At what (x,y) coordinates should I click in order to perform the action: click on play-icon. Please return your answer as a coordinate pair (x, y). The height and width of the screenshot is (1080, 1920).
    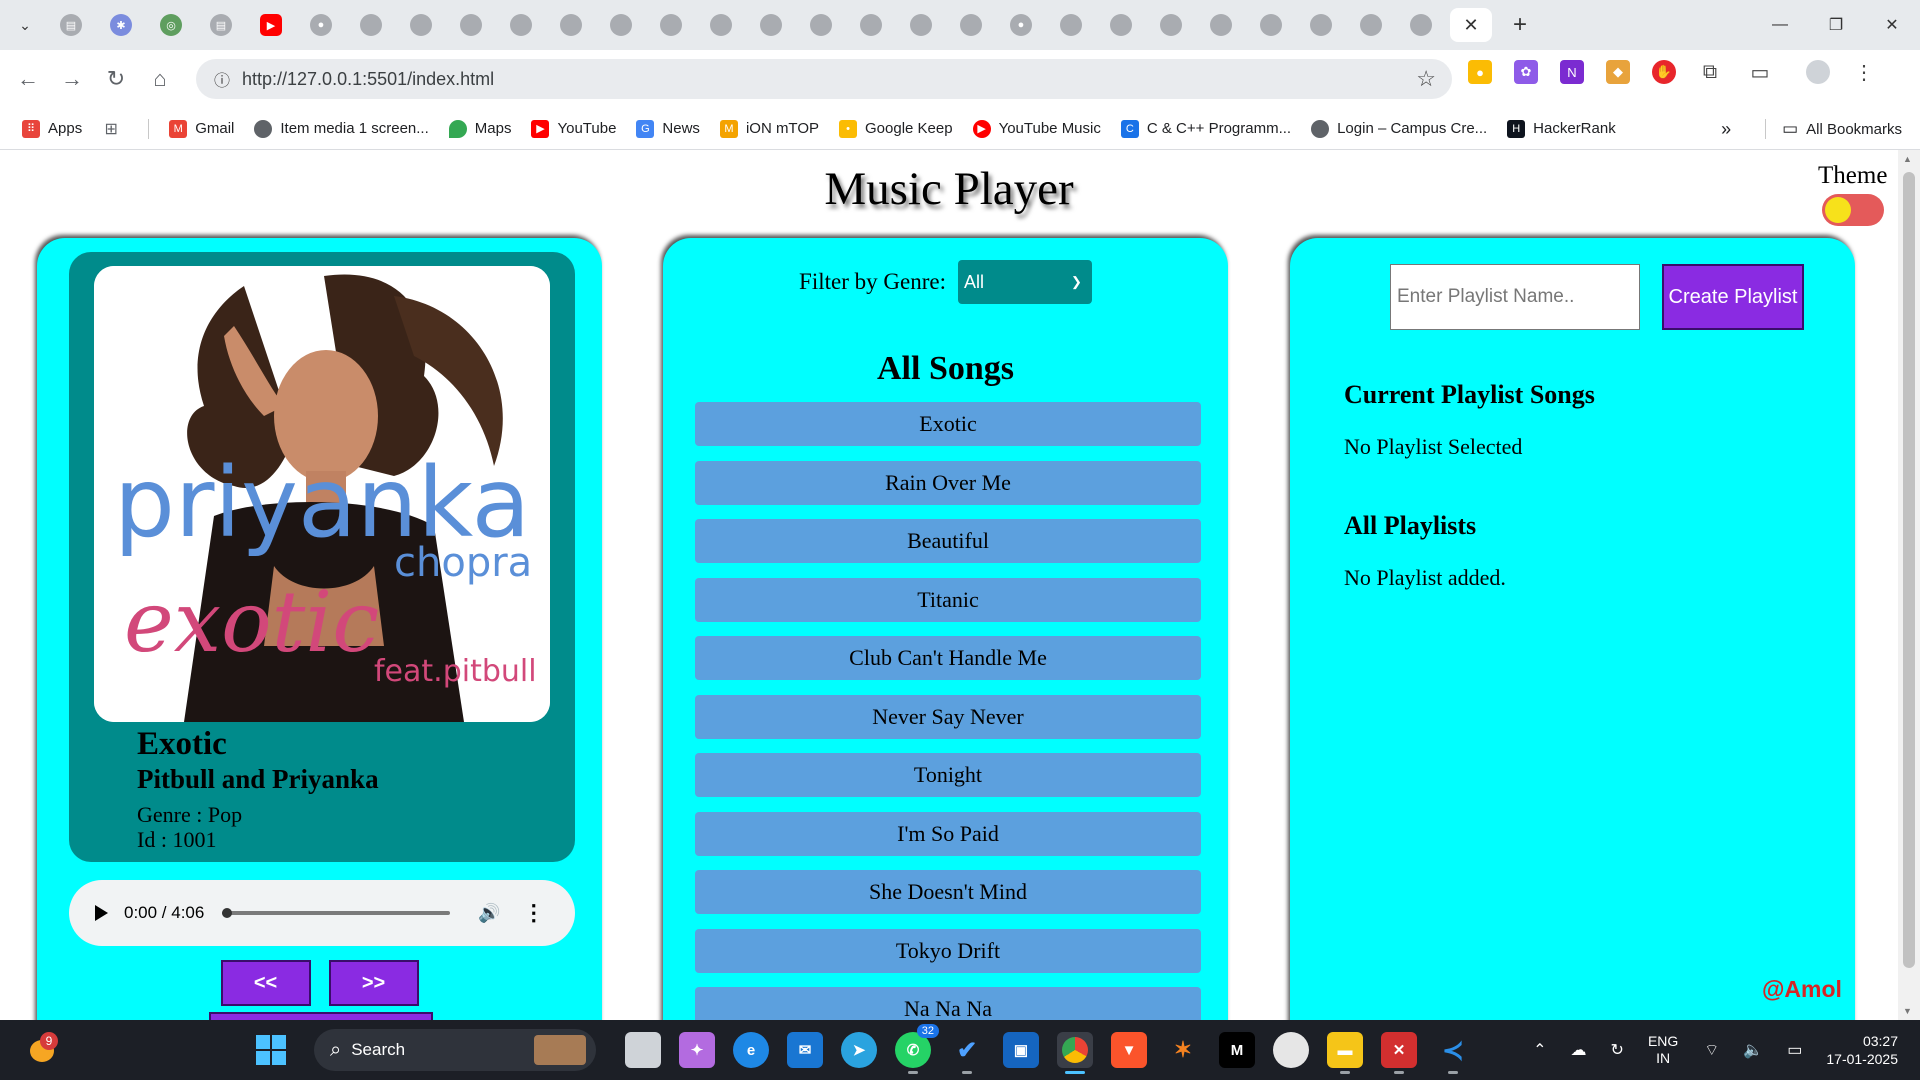
    Looking at the image, I should click on (101, 913).